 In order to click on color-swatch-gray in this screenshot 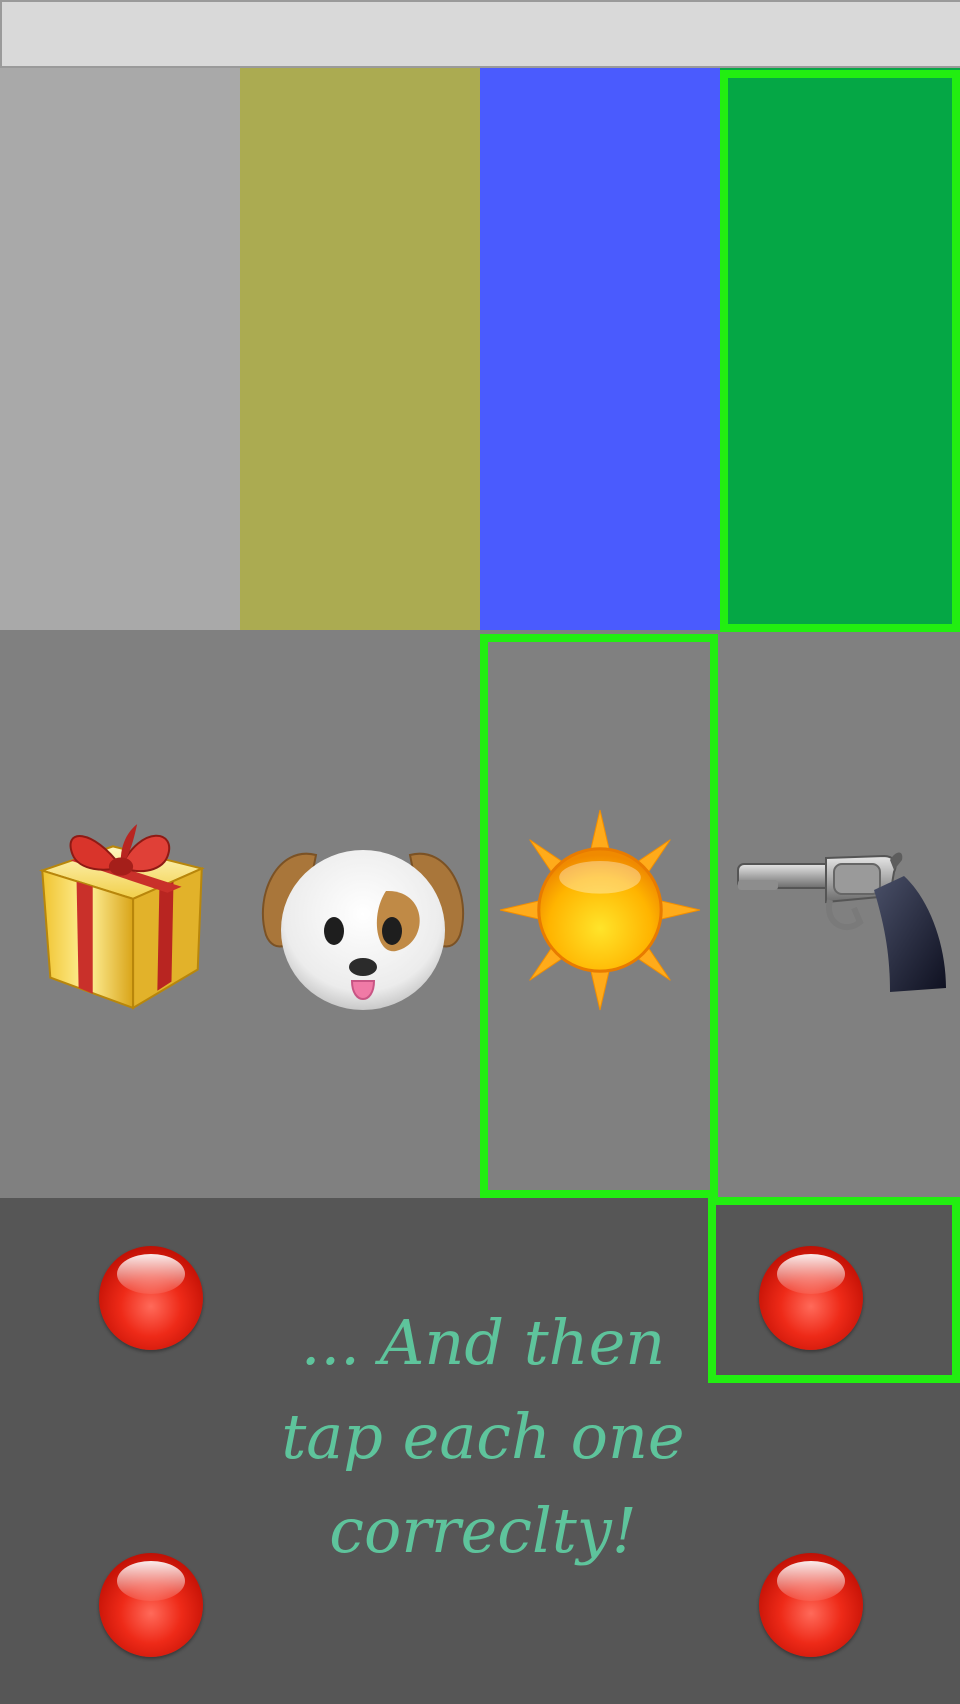, I will do `click(120, 349)`.